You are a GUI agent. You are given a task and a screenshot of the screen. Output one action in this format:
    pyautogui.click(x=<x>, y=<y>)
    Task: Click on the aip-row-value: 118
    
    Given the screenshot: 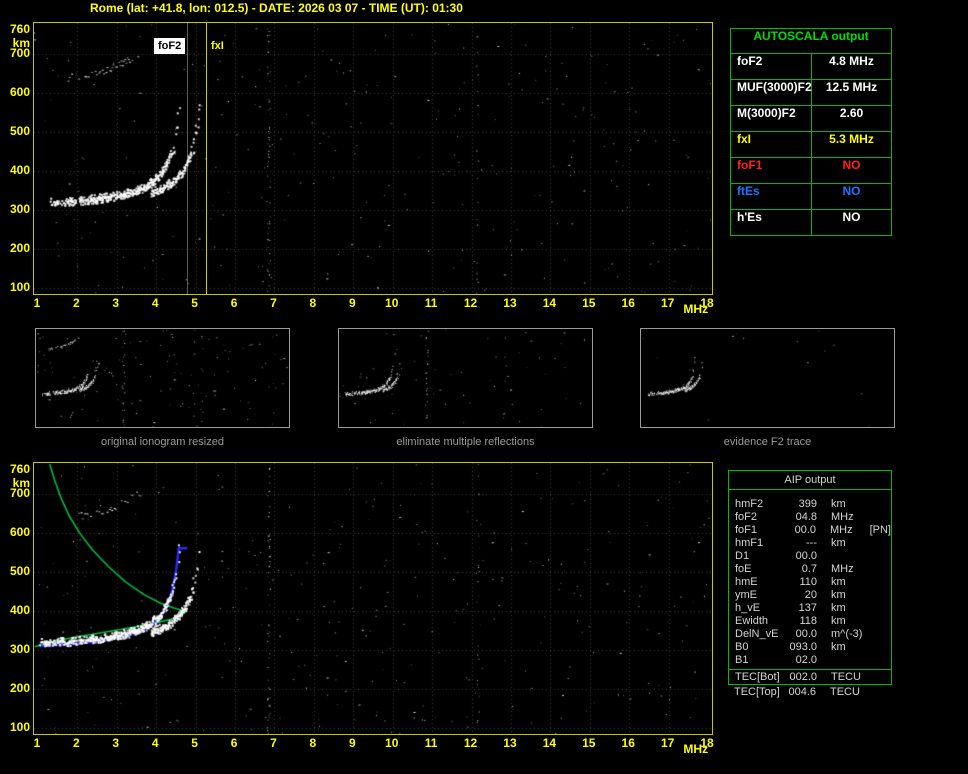 What is the action you would take?
    pyautogui.click(x=808, y=621)
    